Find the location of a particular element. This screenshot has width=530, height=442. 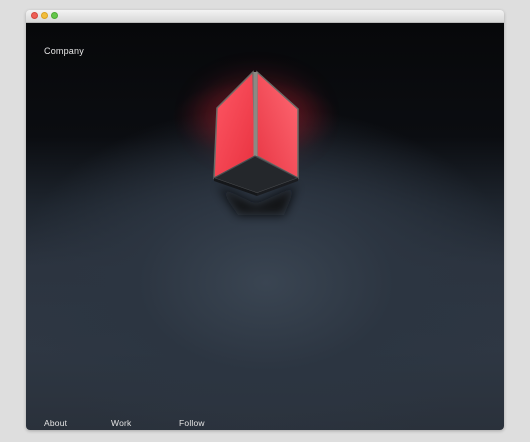

nav-about-link: About is located at coordinates (55, 423).